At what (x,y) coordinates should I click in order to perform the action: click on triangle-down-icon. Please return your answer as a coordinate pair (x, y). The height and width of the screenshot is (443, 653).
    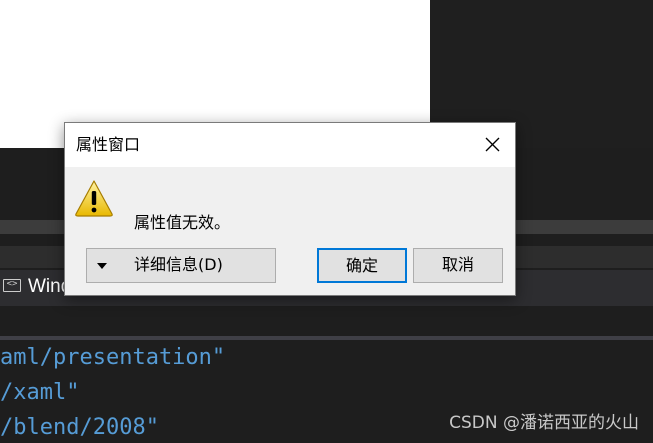
    Looking at the image, I should click on (102, 266).